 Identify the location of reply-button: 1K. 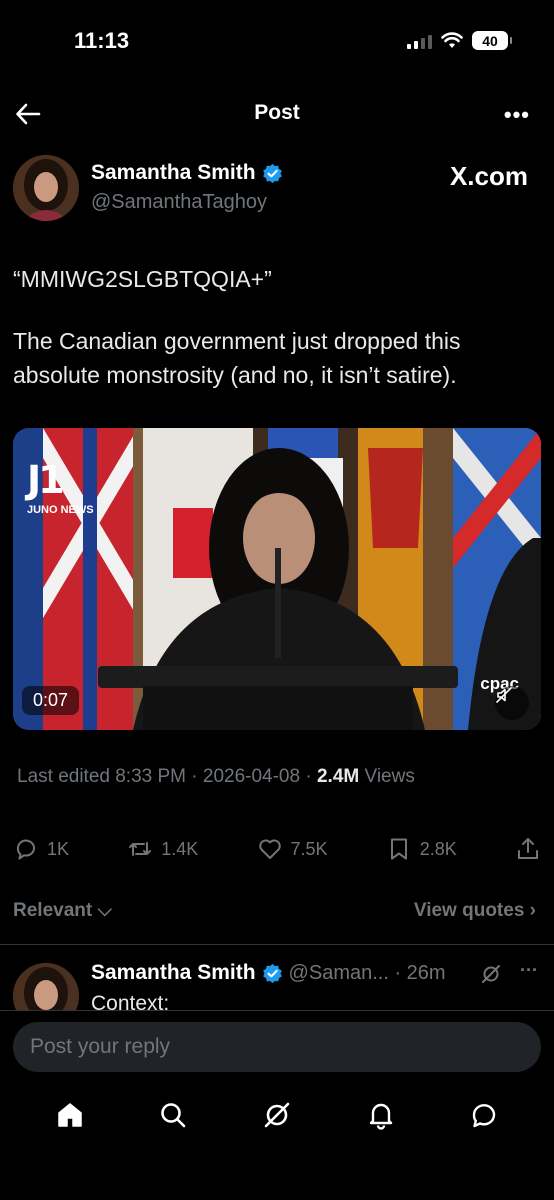
(41, 849).